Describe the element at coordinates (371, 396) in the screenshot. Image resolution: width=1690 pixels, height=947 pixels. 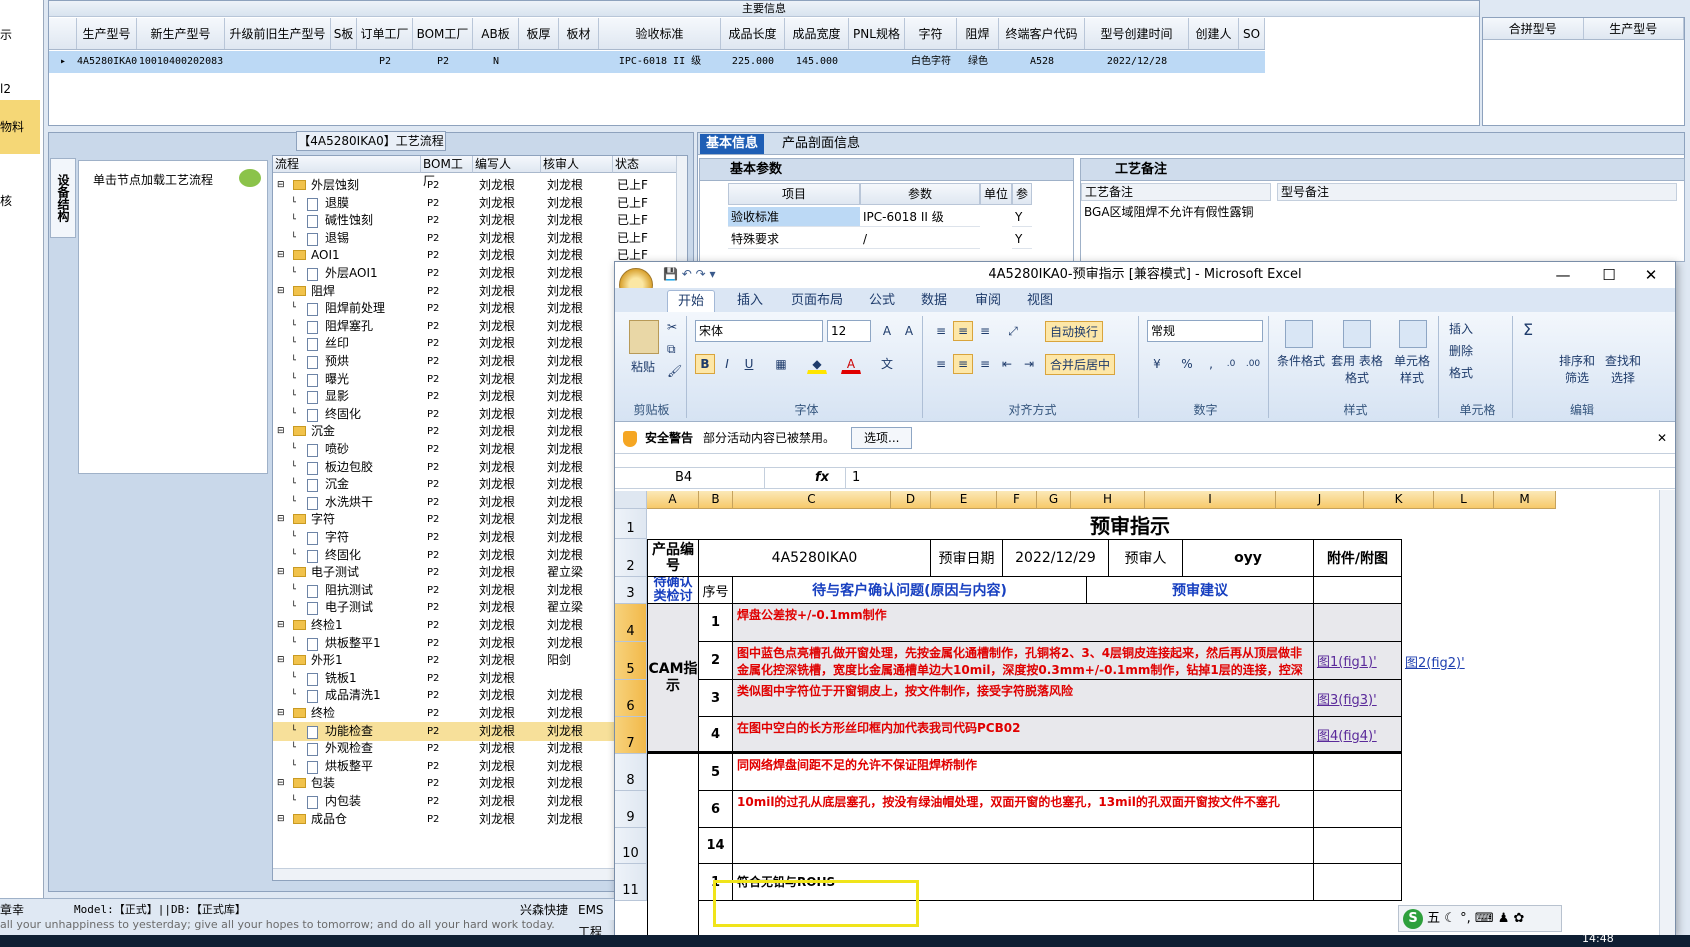
I see `flow-step-name: 显影` at that location.